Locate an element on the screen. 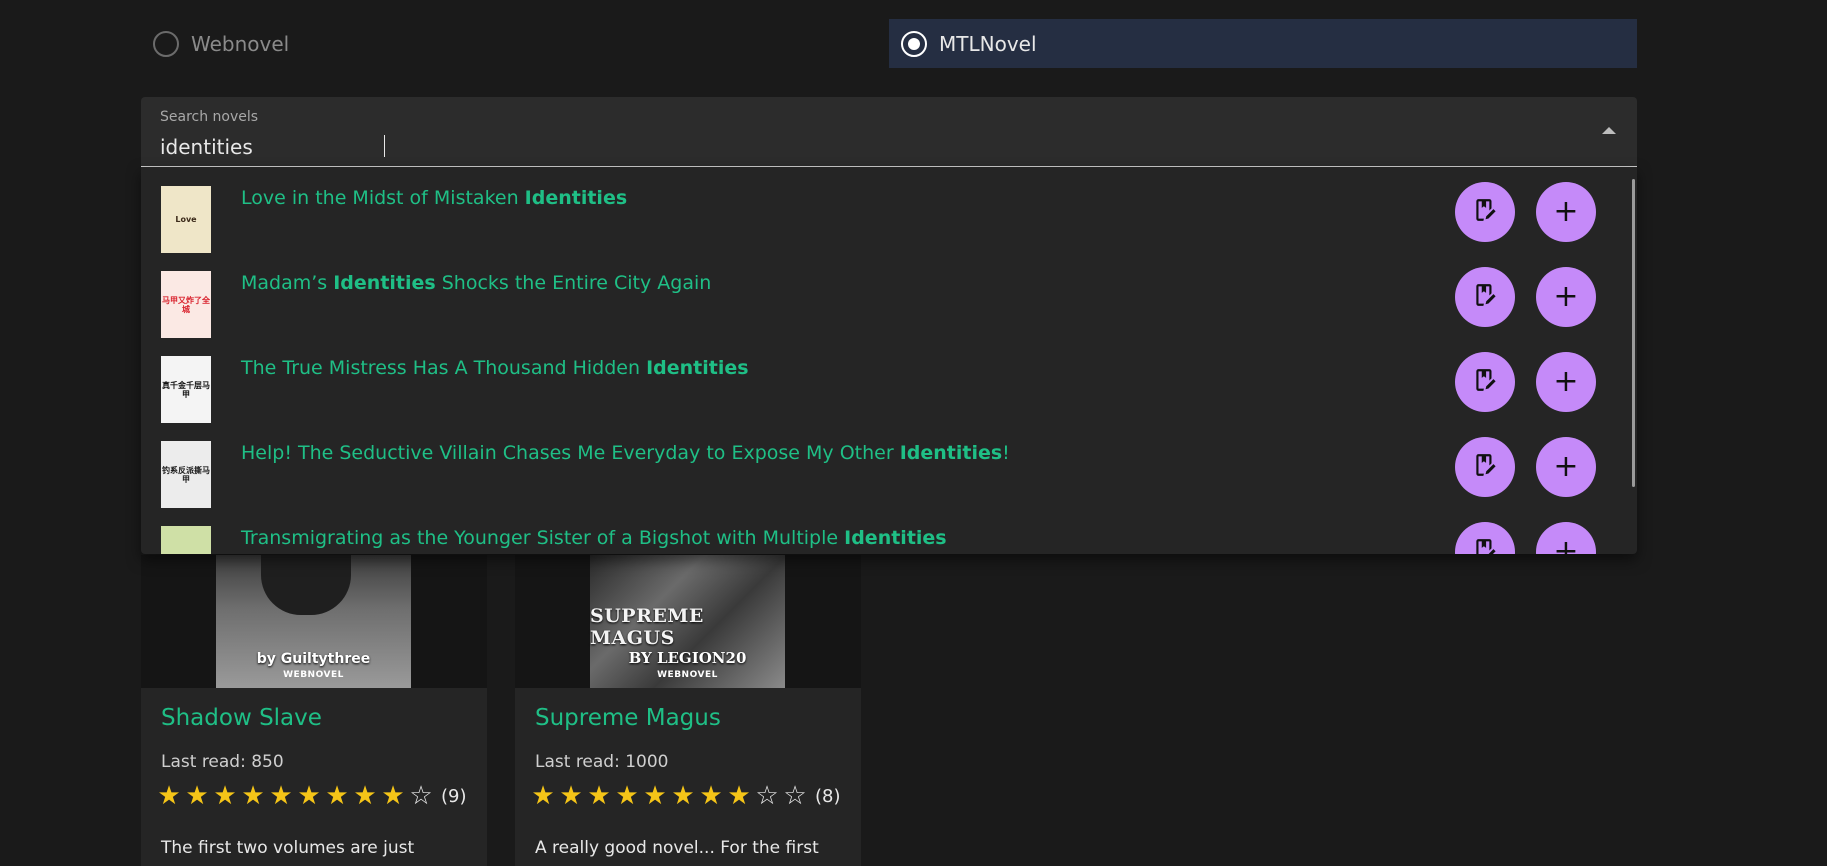 The width and height of the screenshot is (1827, 866). radio-mtlnovel: MTLNovel is located at coordinates (1263, 43).